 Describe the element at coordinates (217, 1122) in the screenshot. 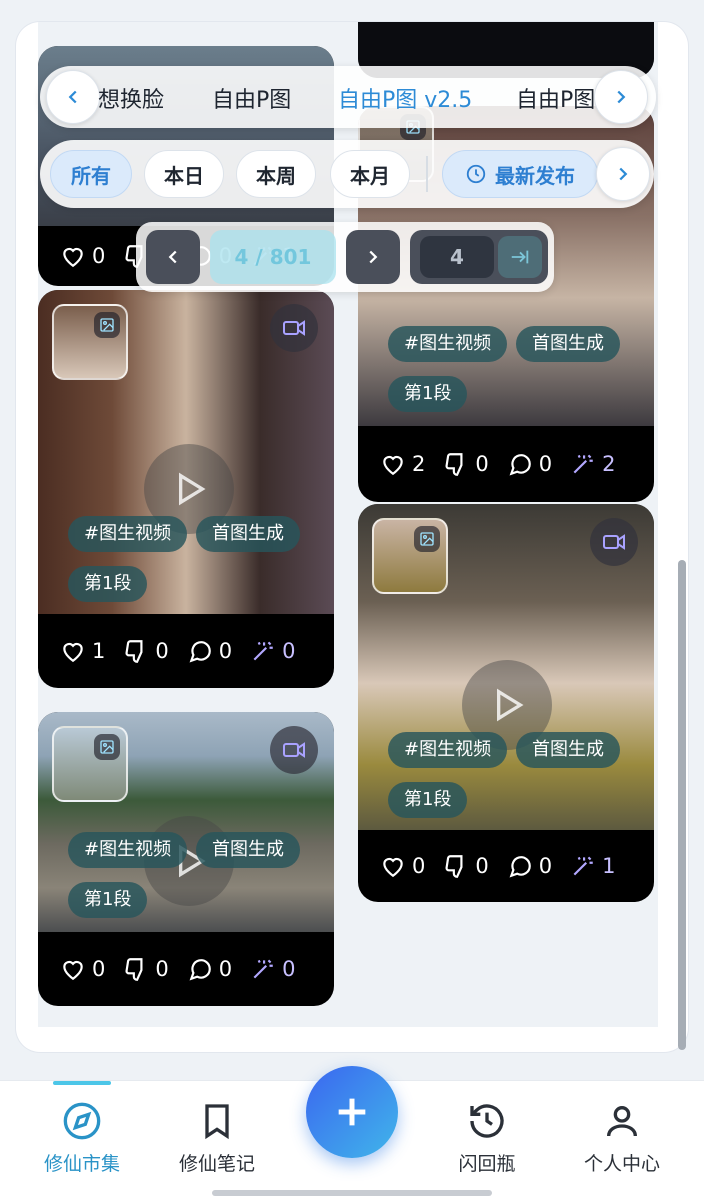

I see `bookmark-icon` at that location.